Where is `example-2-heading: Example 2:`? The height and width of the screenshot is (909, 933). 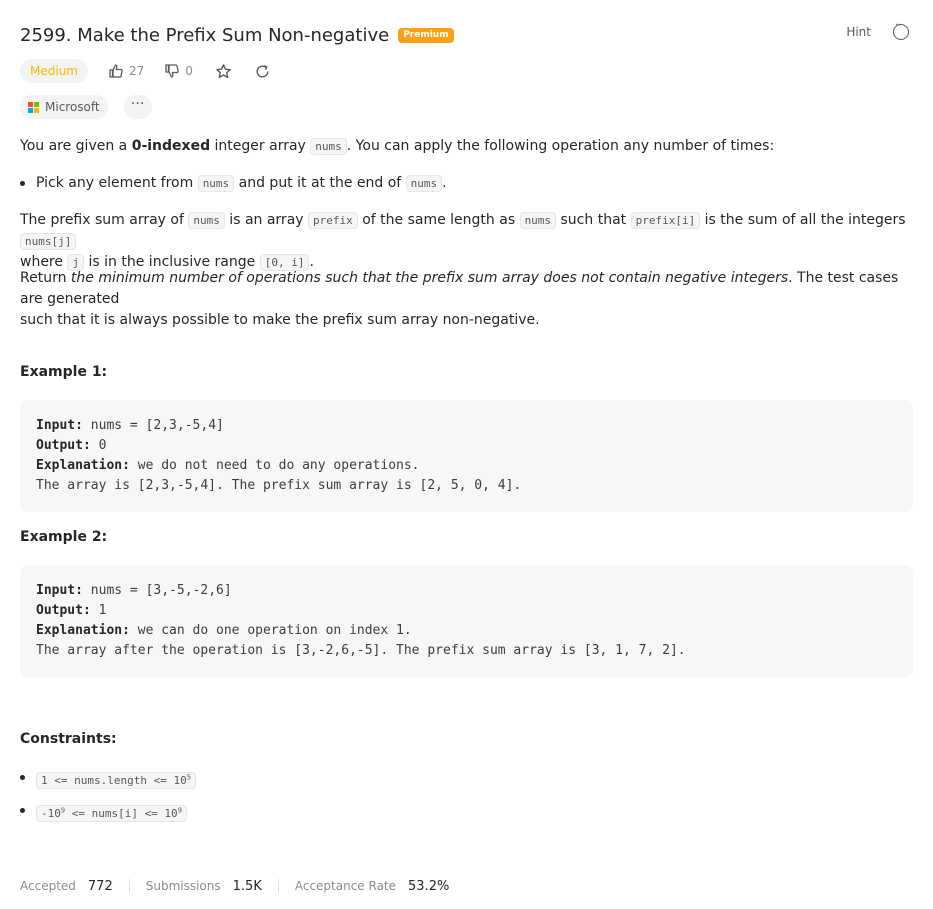 example-2-heading: Example 2: is located at coordinates (64, 537).